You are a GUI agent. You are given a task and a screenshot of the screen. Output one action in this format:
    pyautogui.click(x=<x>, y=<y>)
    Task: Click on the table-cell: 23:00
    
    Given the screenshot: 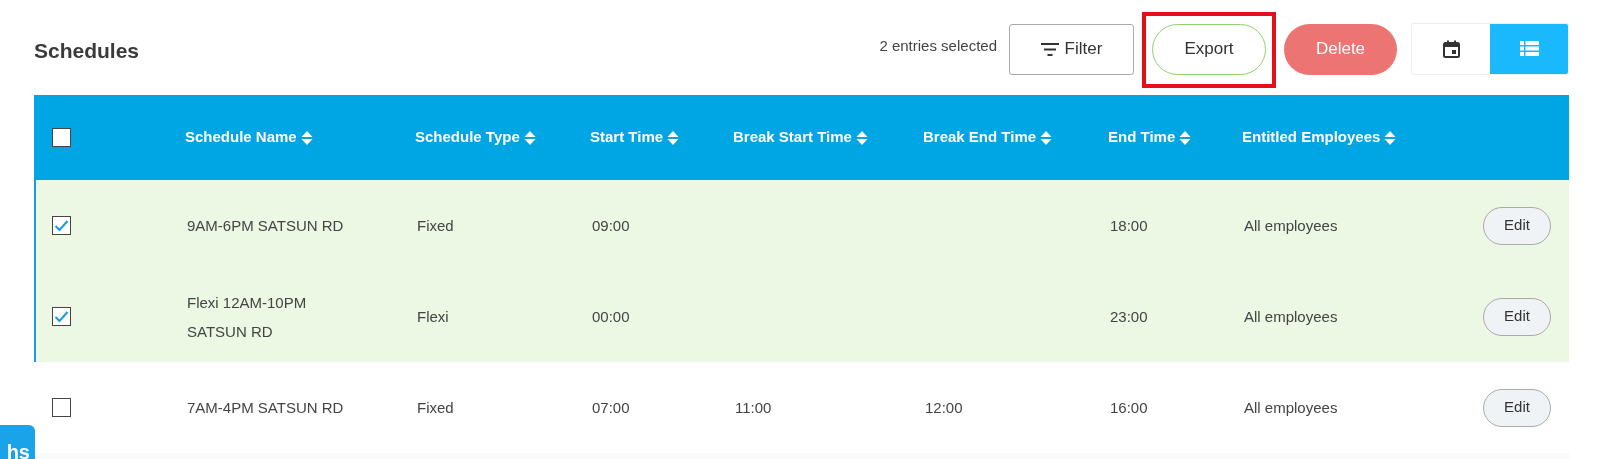 What is the action you would take?
    pyautogui.click(x=1129, y=316)
    